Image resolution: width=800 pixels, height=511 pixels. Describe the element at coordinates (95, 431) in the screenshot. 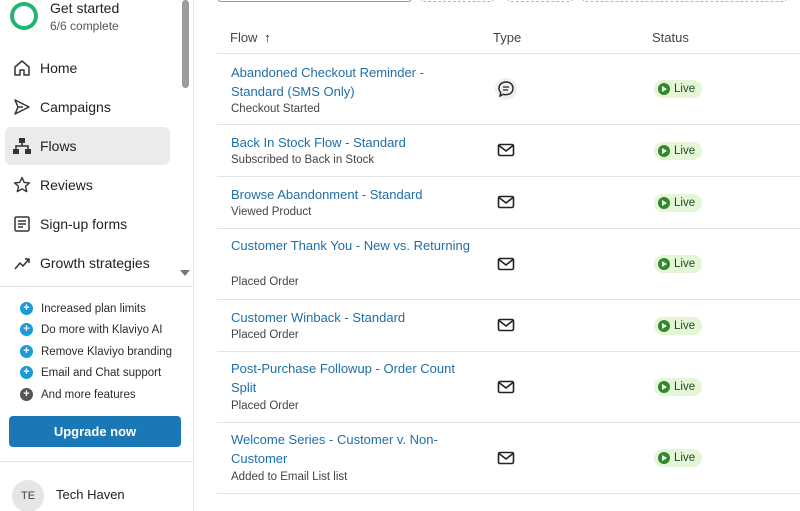

I see `upgrade-now-button: Upgrade now` at that location.